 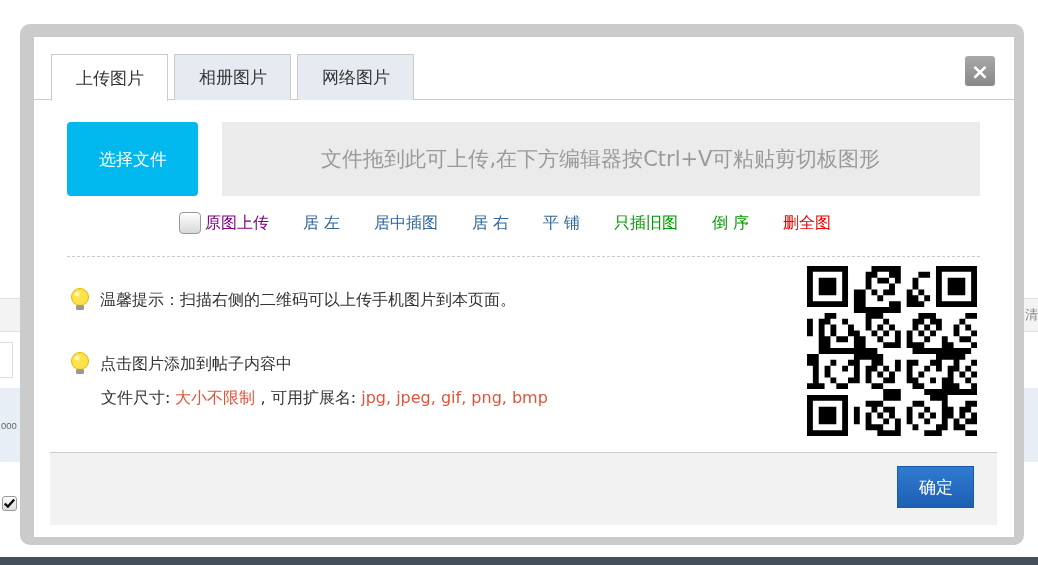 I want to click on checkbox, so click(x=190, y=223).